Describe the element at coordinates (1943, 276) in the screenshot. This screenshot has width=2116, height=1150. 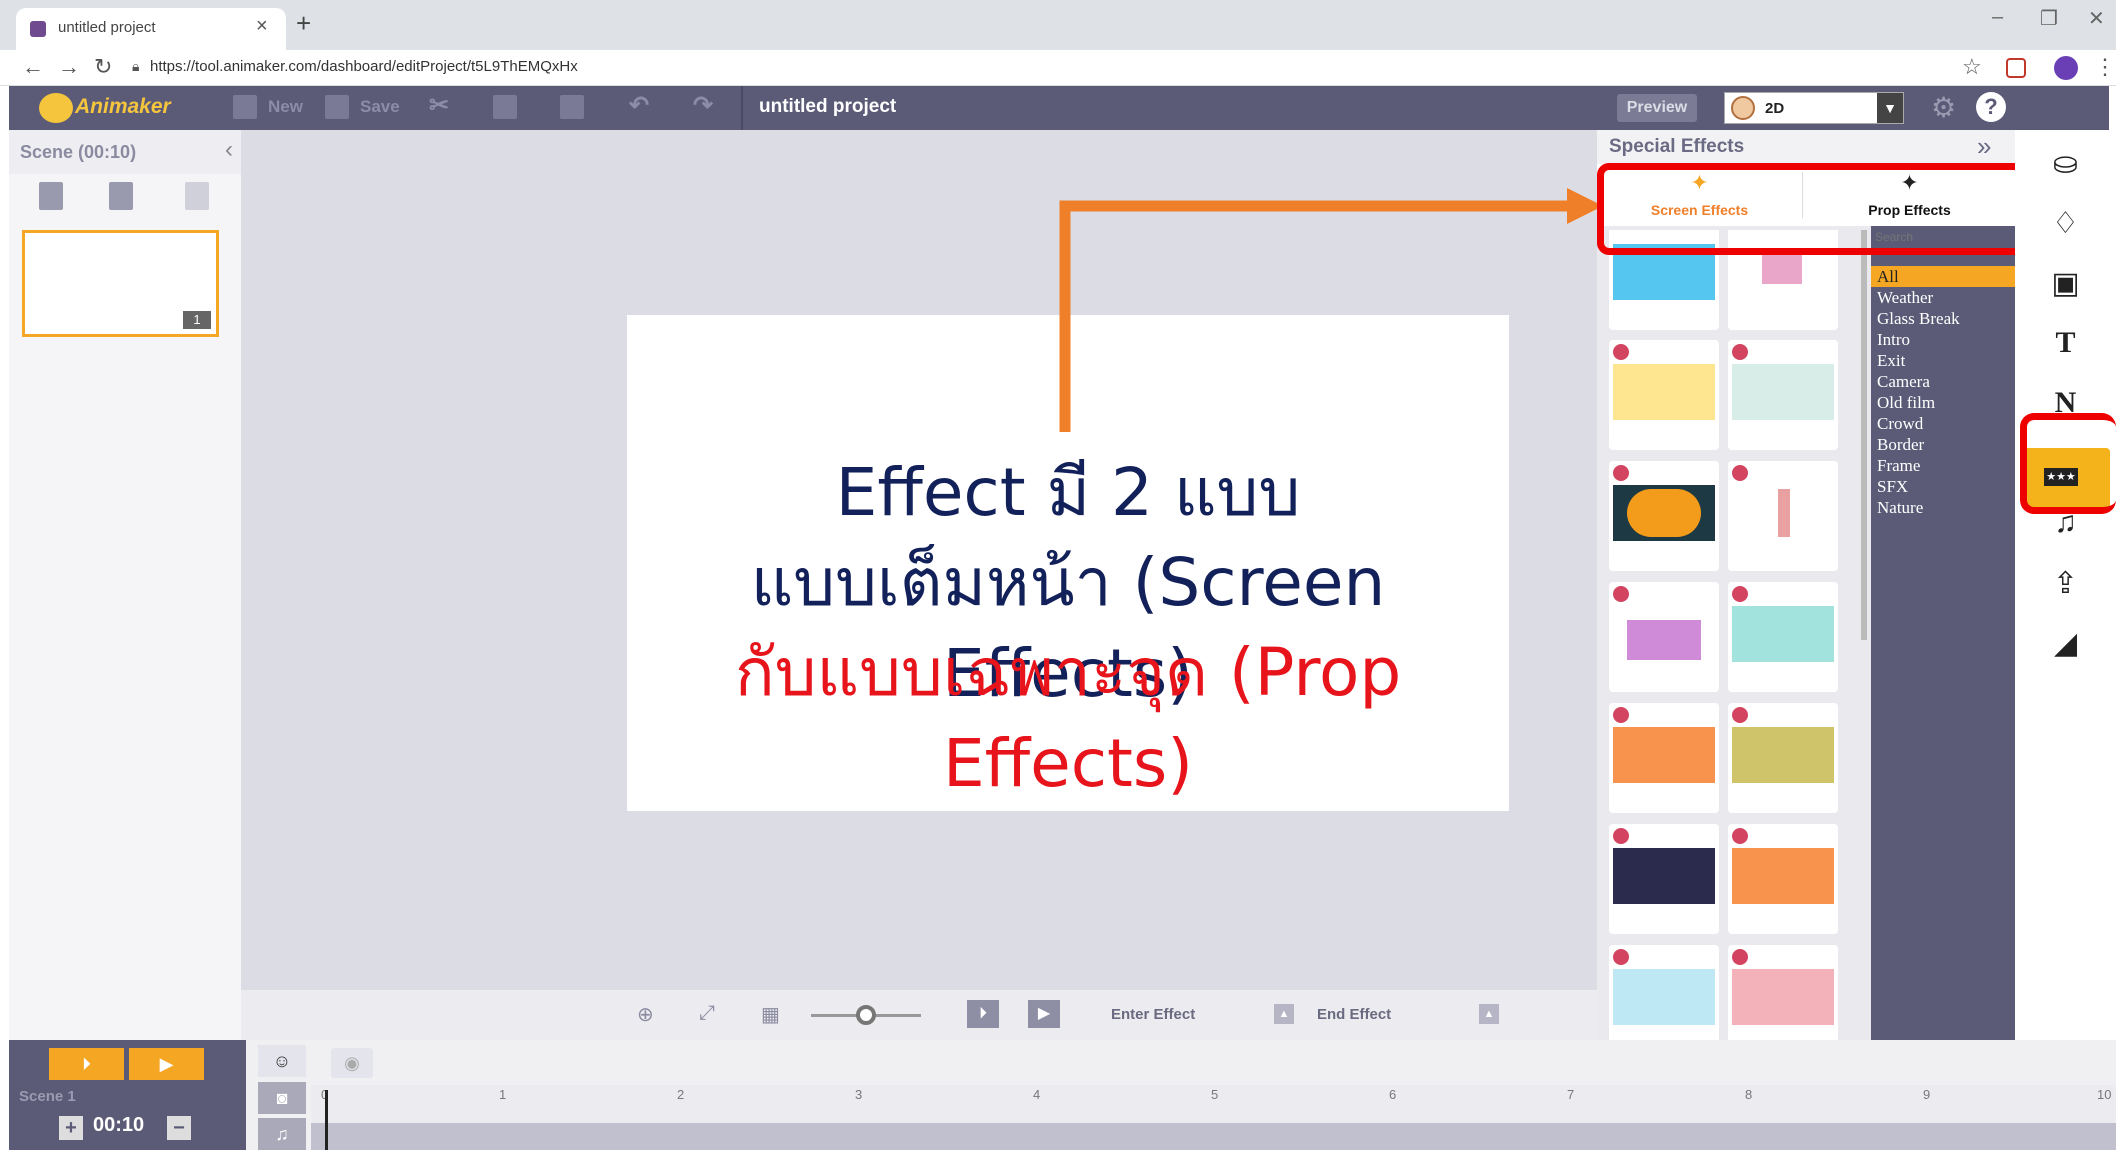
I see `category-all: All` at that location.